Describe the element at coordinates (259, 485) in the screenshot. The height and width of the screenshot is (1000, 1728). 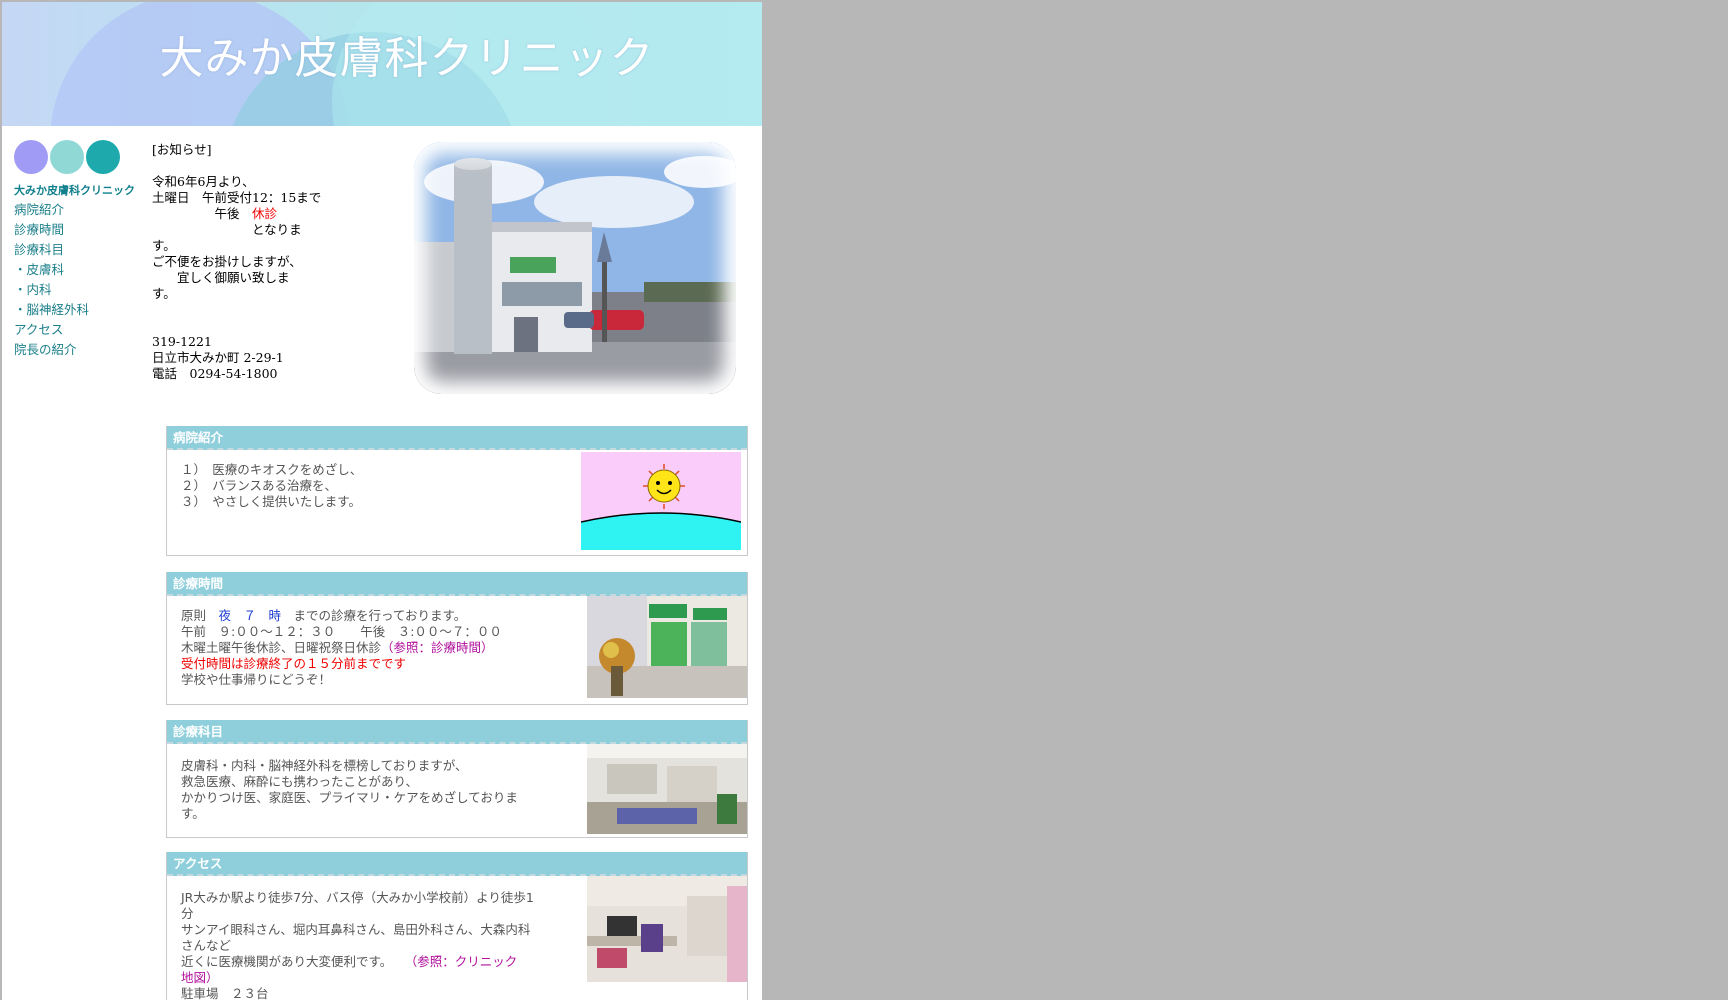
I see `intro-line: ２） バランスある治療を、` at that location.